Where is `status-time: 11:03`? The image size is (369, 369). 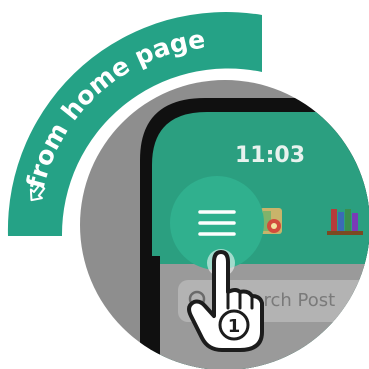 status-time: 11:03 is located at coordinates (270, 155).